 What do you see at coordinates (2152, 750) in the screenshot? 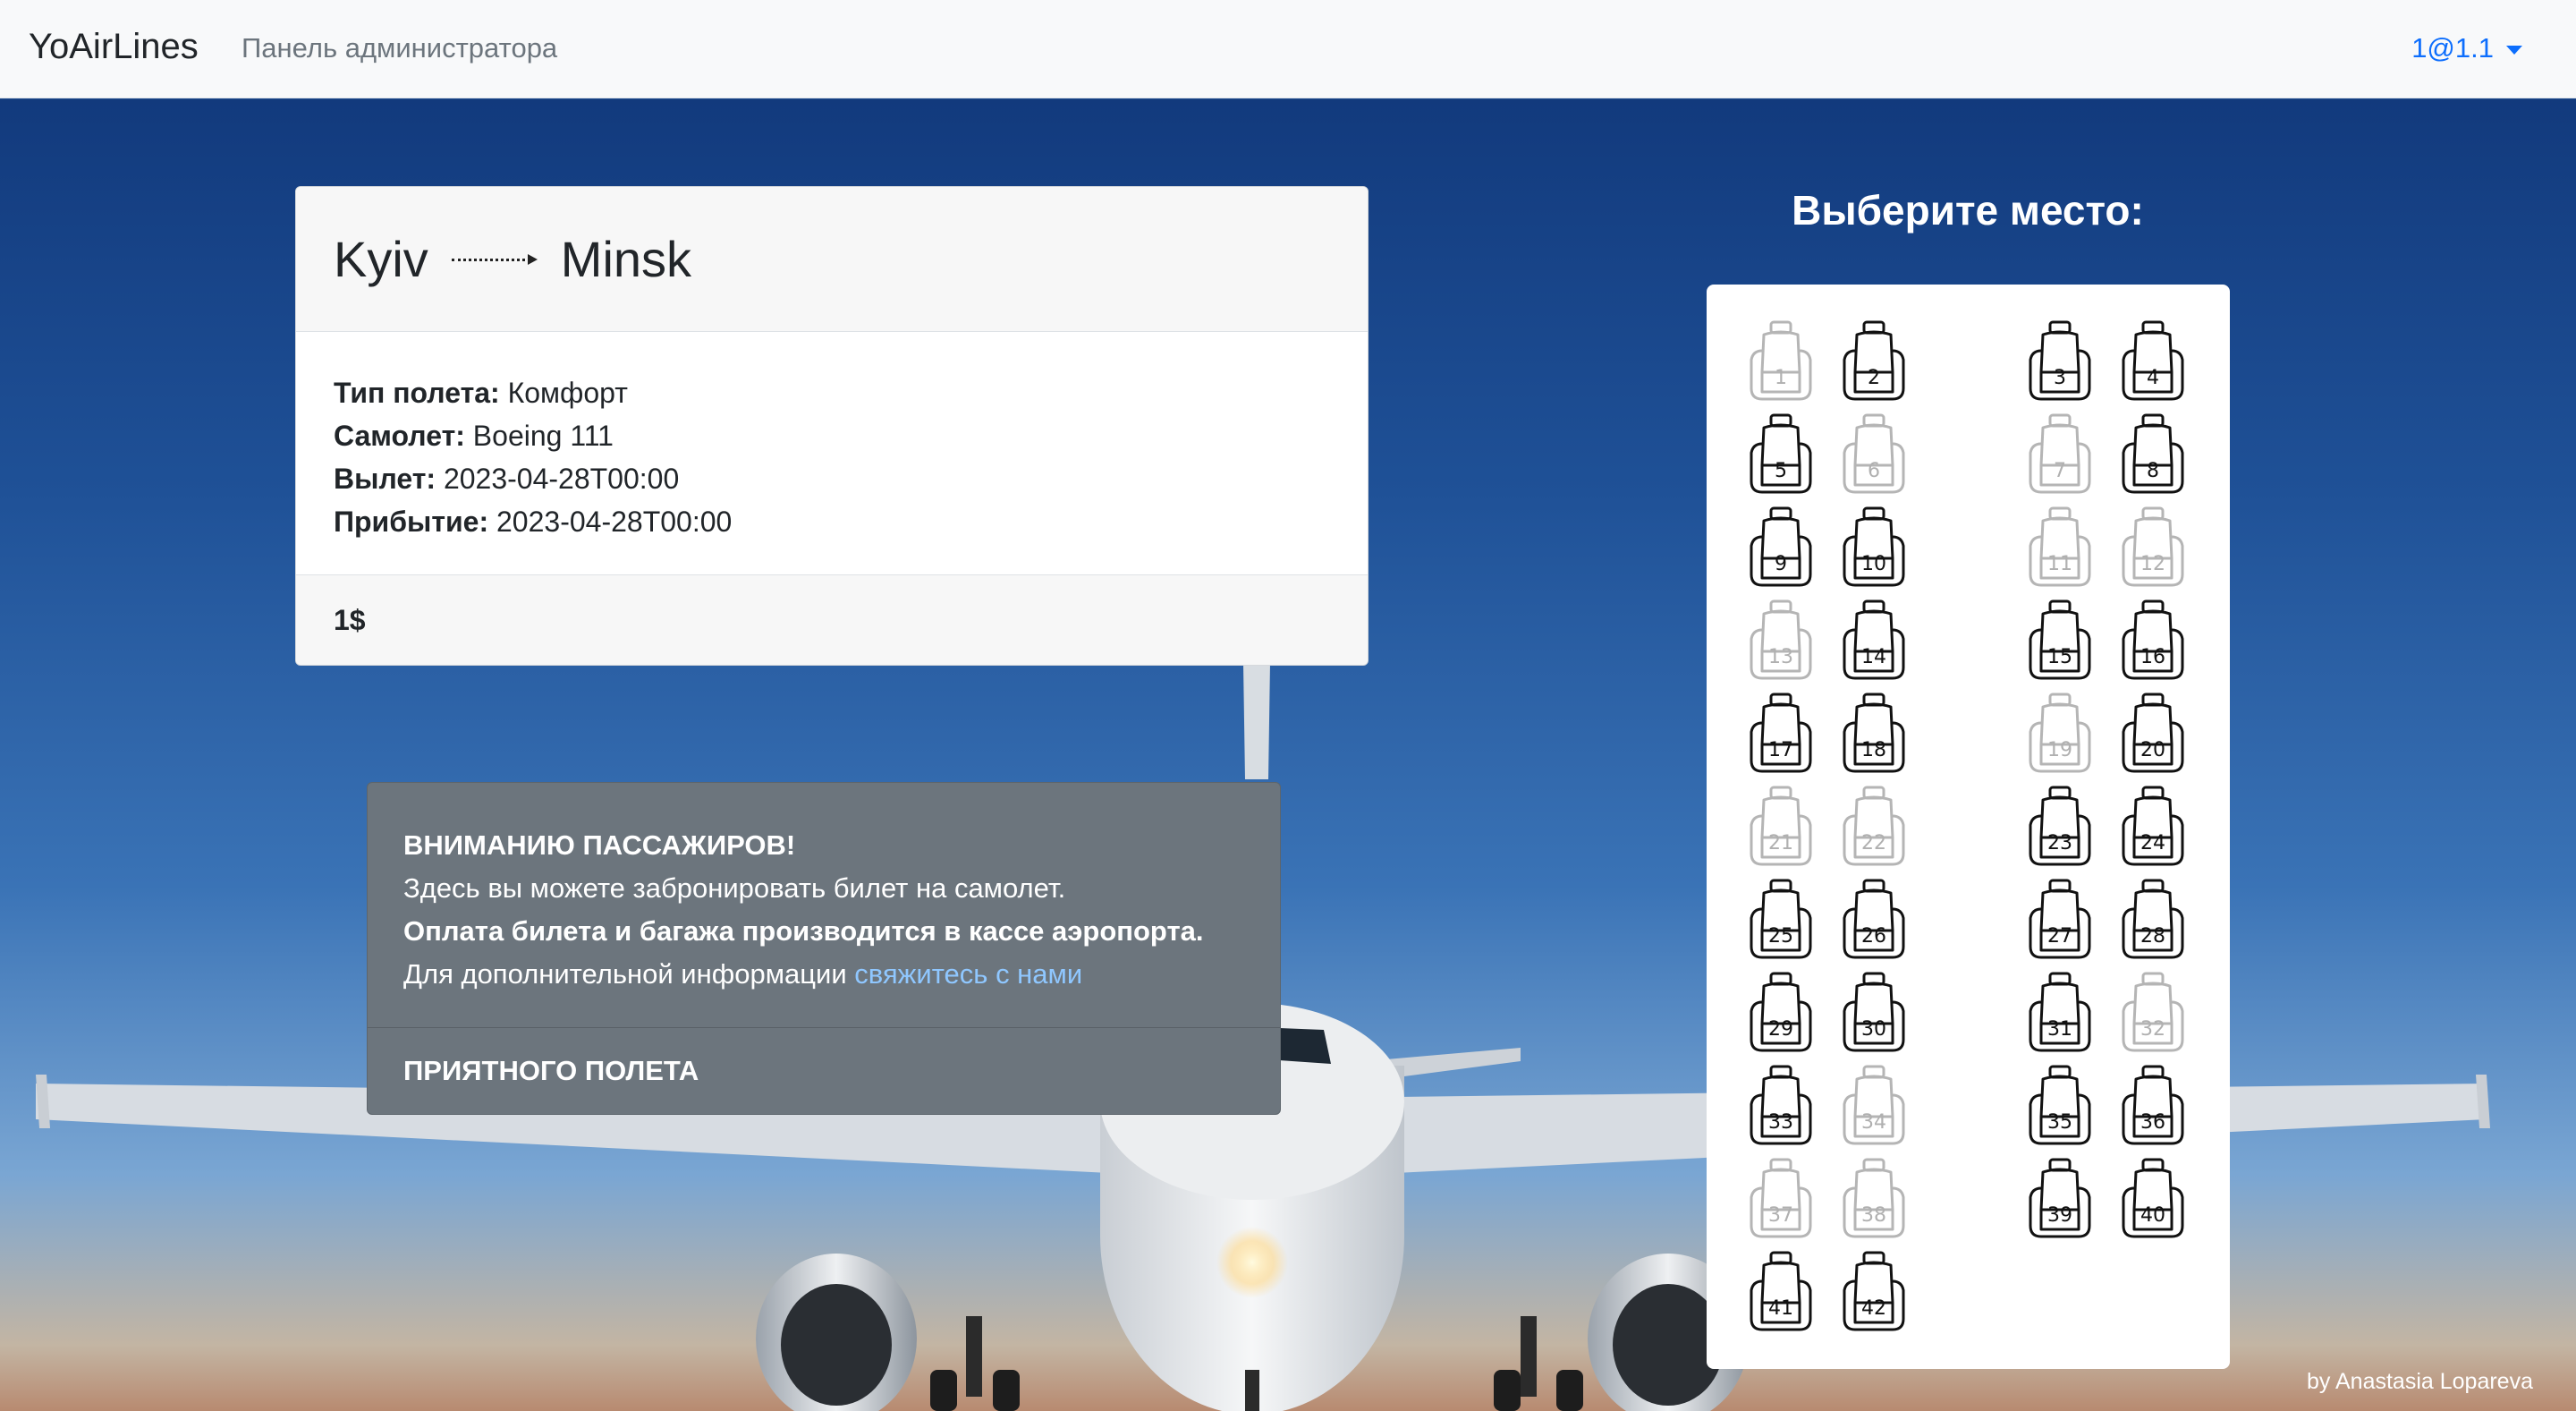
I see `seat-number: 20` at bounding box center [2152, 750].